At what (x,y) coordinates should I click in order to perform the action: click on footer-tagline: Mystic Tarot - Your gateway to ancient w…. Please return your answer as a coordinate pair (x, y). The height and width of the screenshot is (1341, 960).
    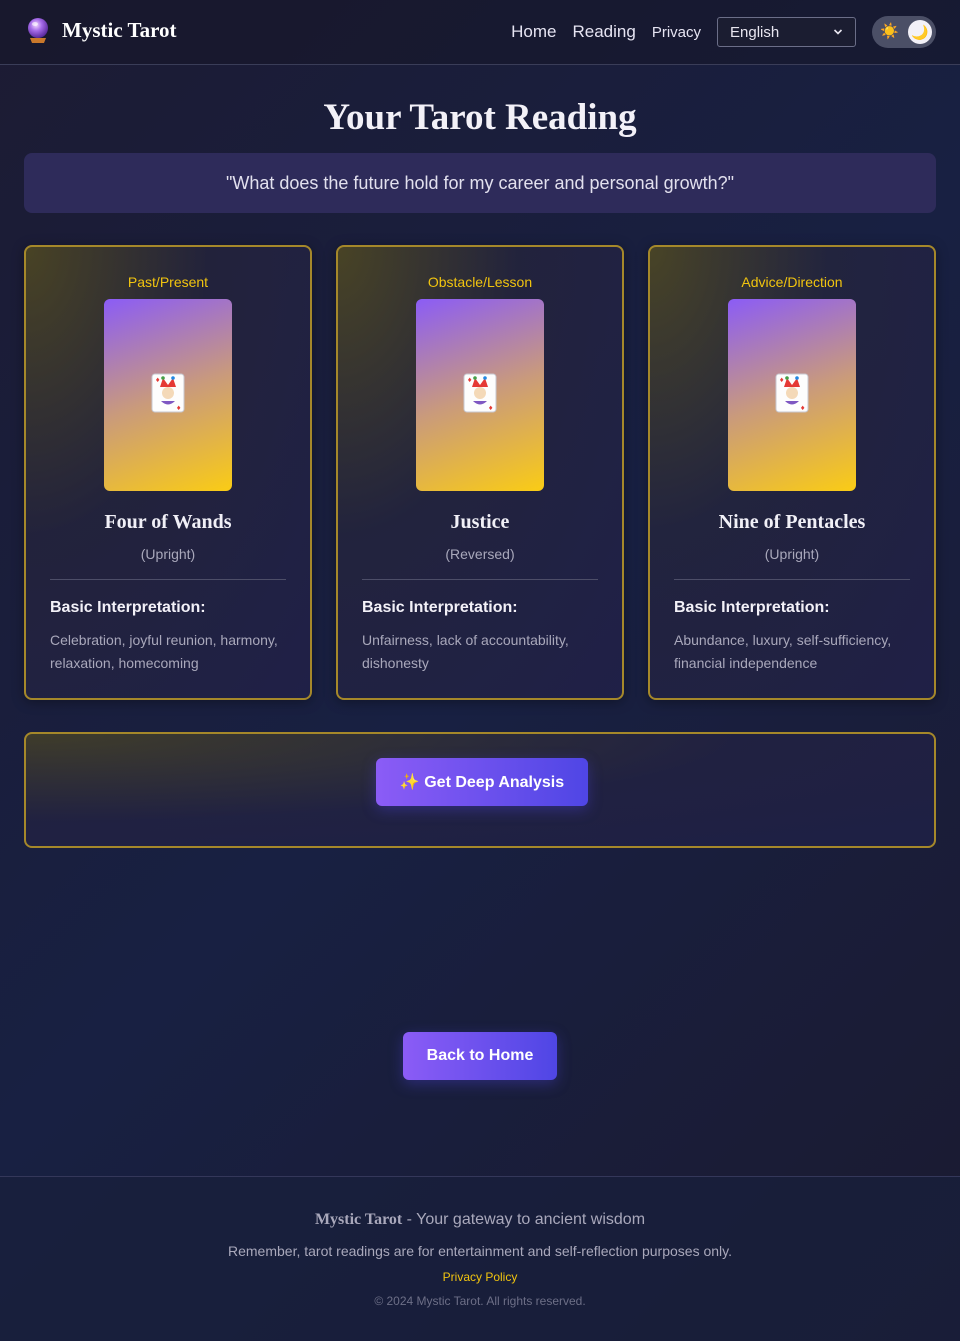
    Looking at the image, I should click on (480, 1220).